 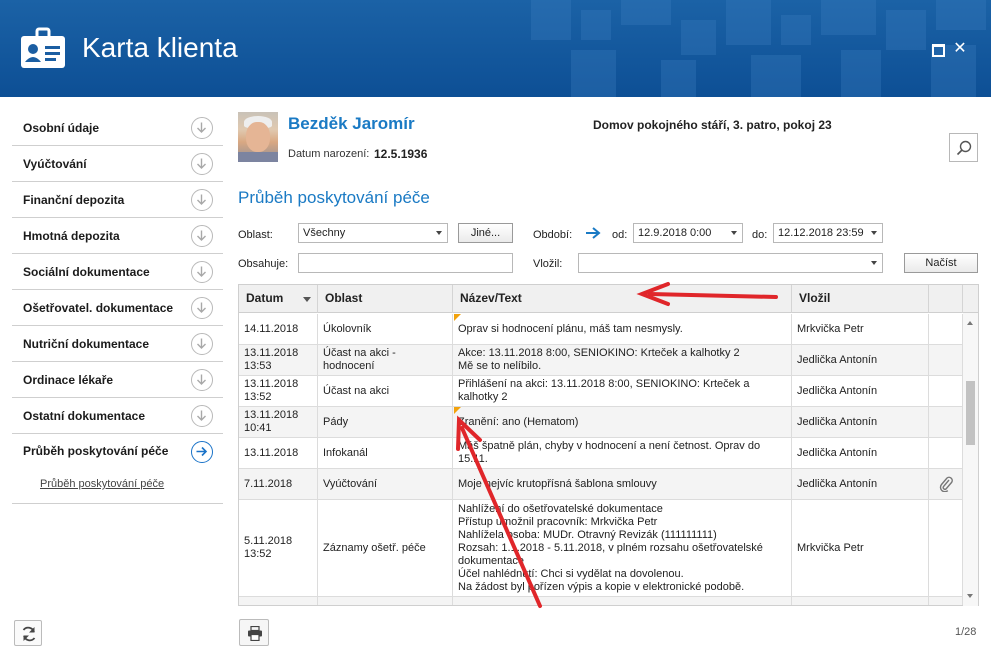 I want to click on sidebar-subitem-link: Průběh poskytování péče, so click(x=102, y=484).